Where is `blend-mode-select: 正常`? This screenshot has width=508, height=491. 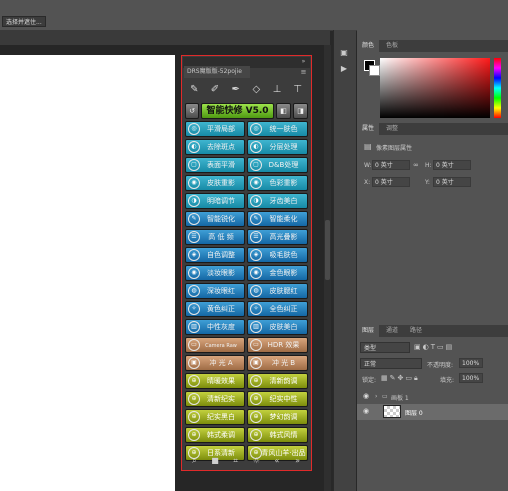 blend-mode-select: 正常 is located at coordinates (391, 363).